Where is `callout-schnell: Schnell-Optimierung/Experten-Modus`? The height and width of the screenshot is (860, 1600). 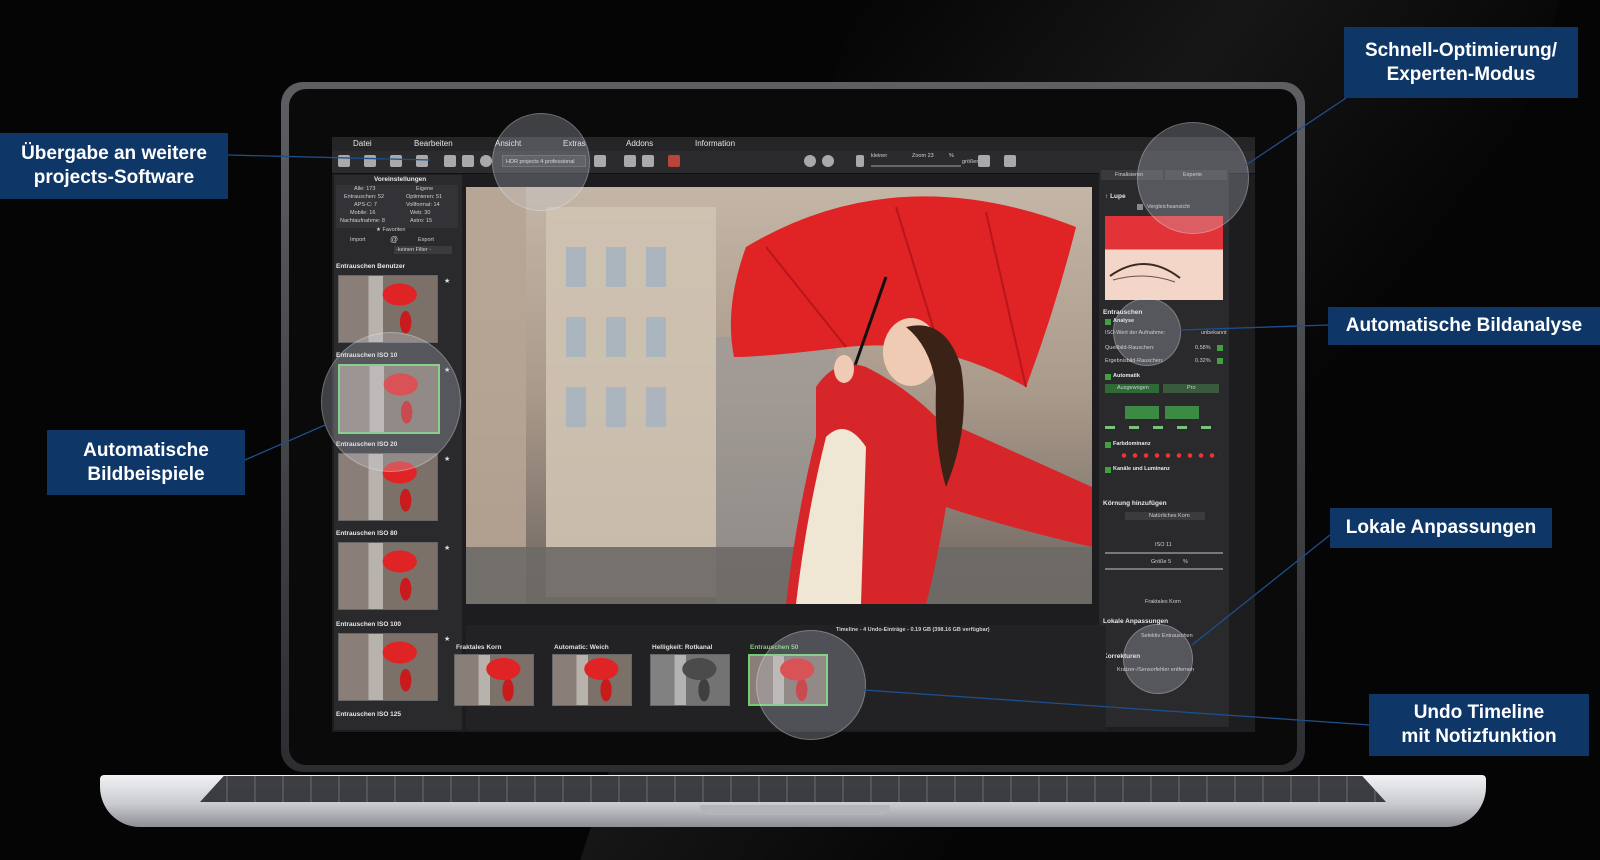 callout-schnell: Schnell-Optimierung/Experten-Modus is located at coordinates (1461, 62).